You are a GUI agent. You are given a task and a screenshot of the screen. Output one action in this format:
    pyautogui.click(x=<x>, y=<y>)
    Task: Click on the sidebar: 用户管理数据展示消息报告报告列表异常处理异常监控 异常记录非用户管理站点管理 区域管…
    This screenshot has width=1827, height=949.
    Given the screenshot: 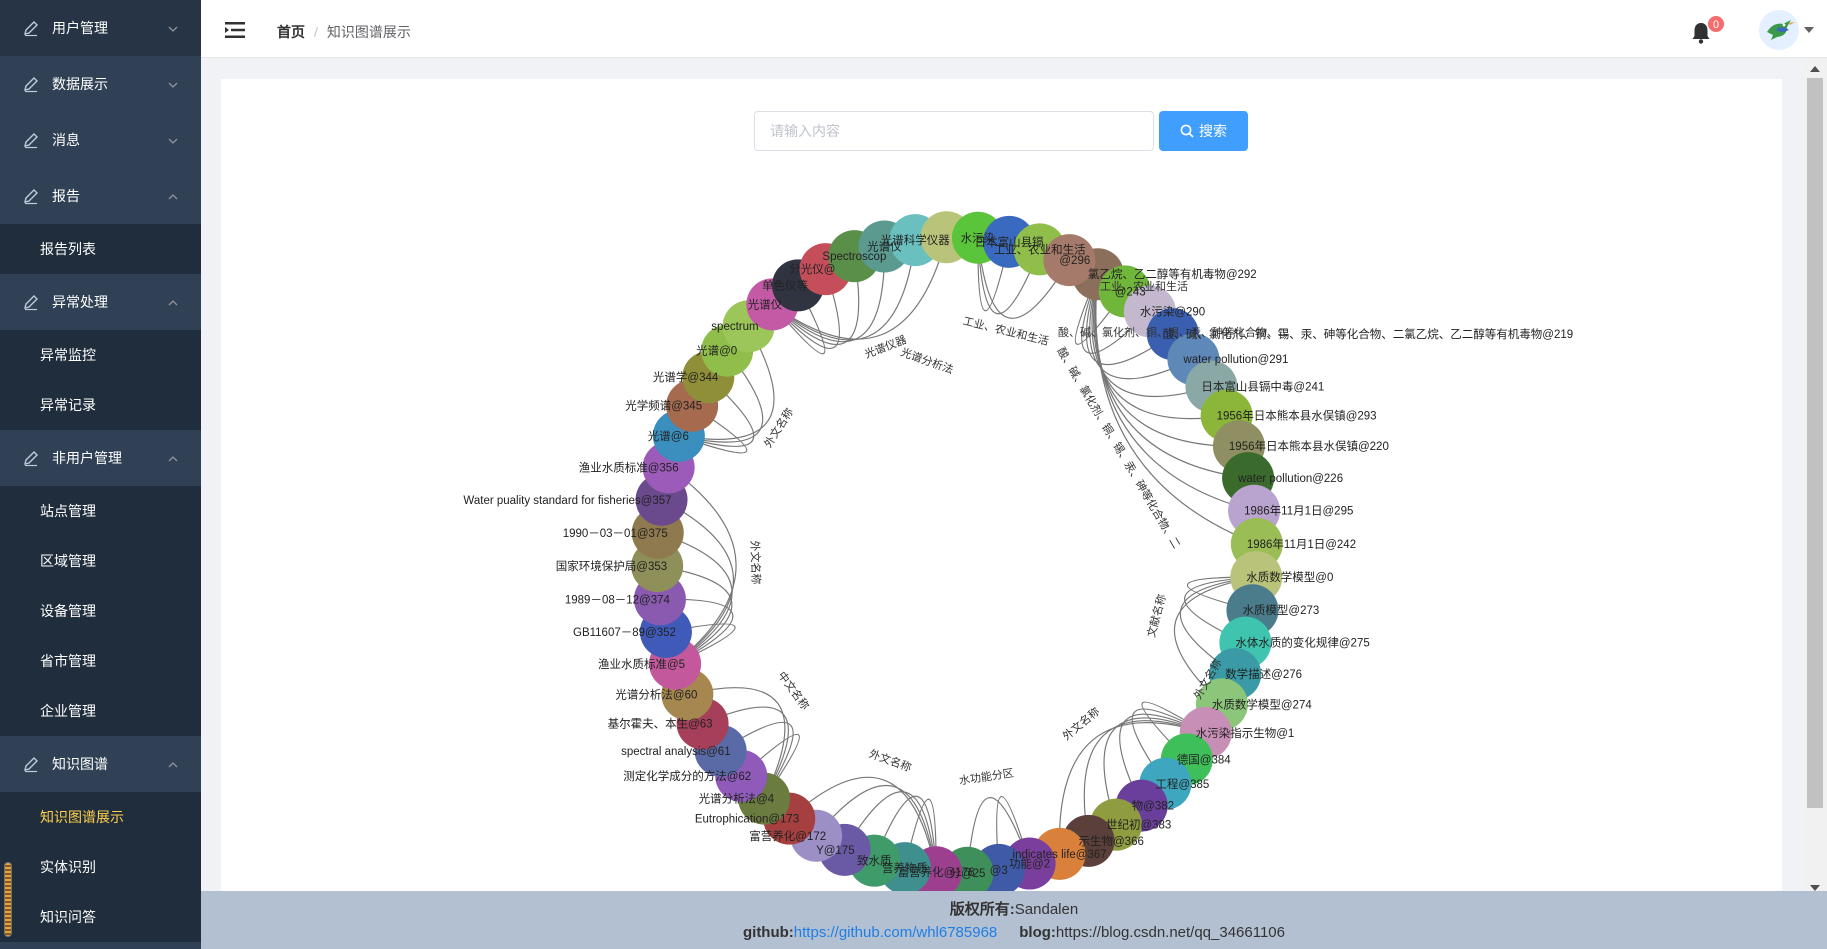 What is the action you would take?
    pyautogui.click(x=100, y=474)
    